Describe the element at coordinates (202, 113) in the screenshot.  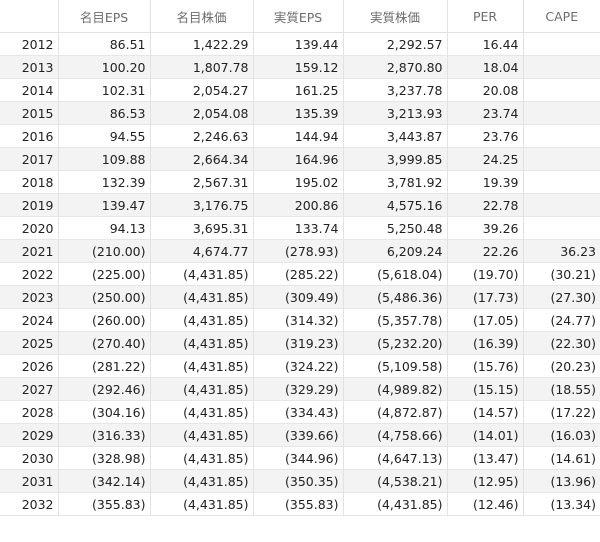
I see `nominal-price-cell: 2,054.08` at that location.